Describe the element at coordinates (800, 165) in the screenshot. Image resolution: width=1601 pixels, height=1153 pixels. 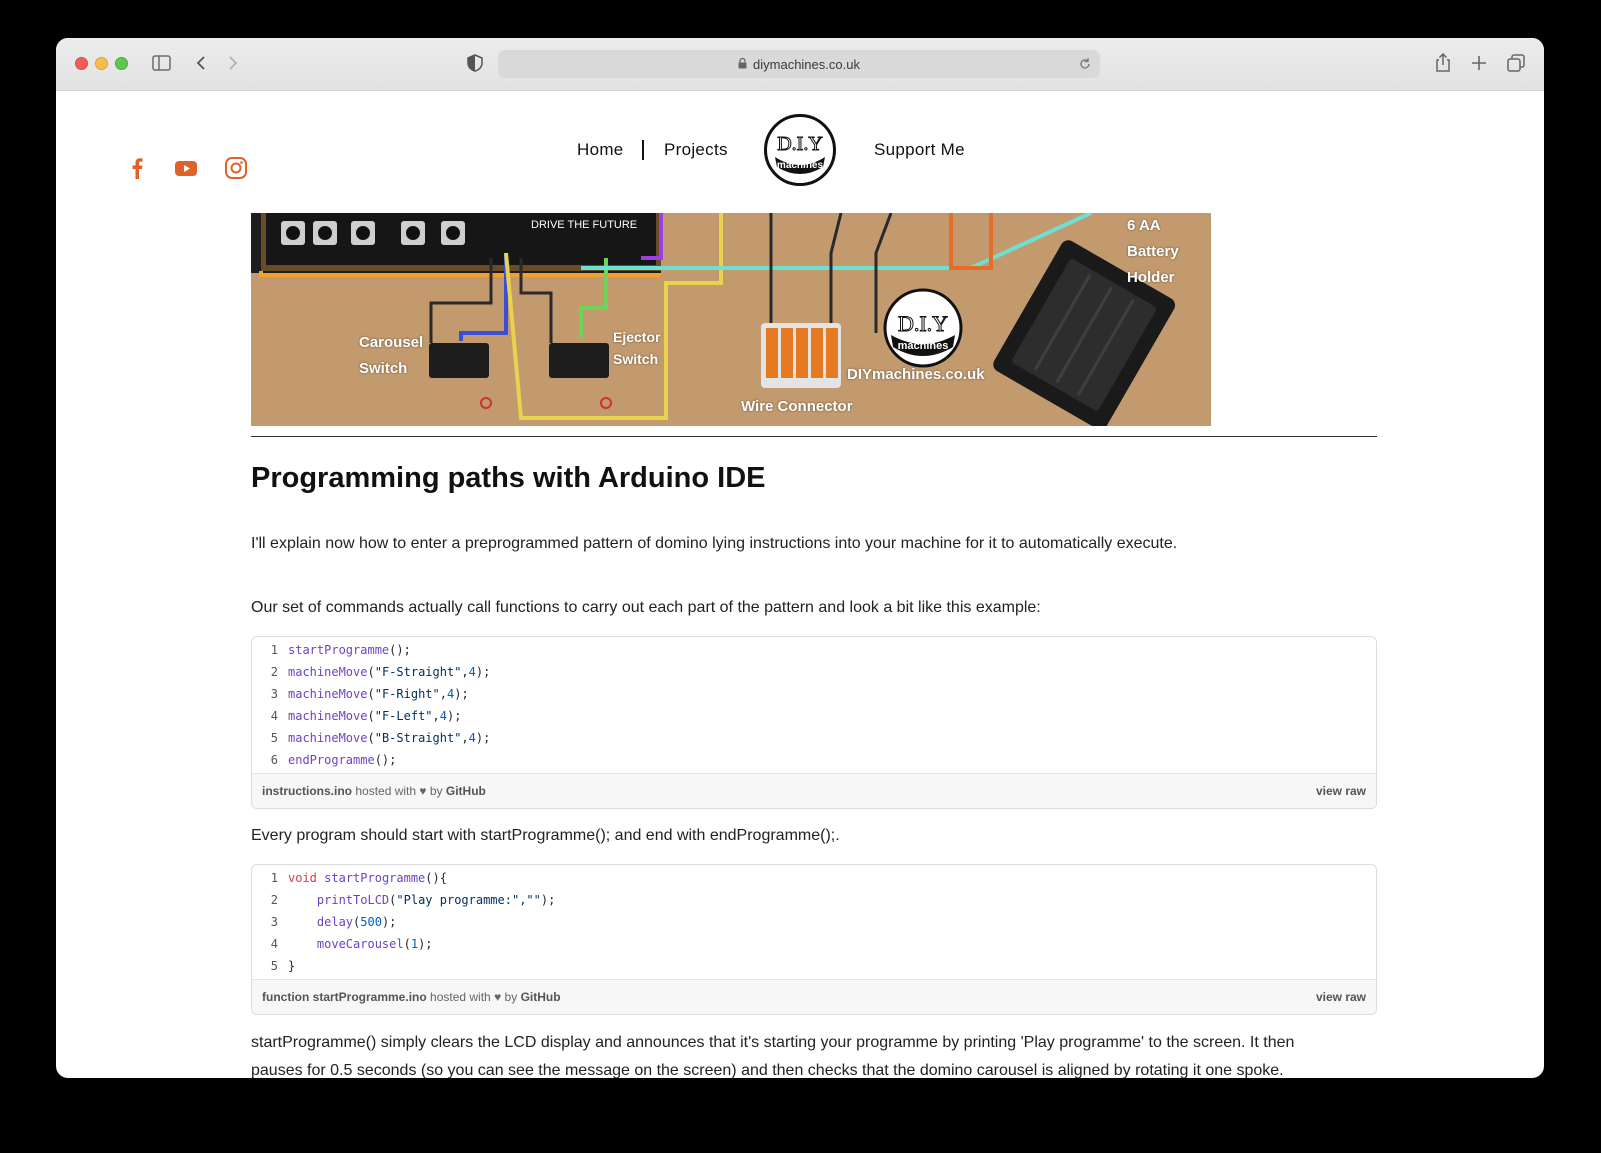
I see `logo-machines-text: machines` at that location.